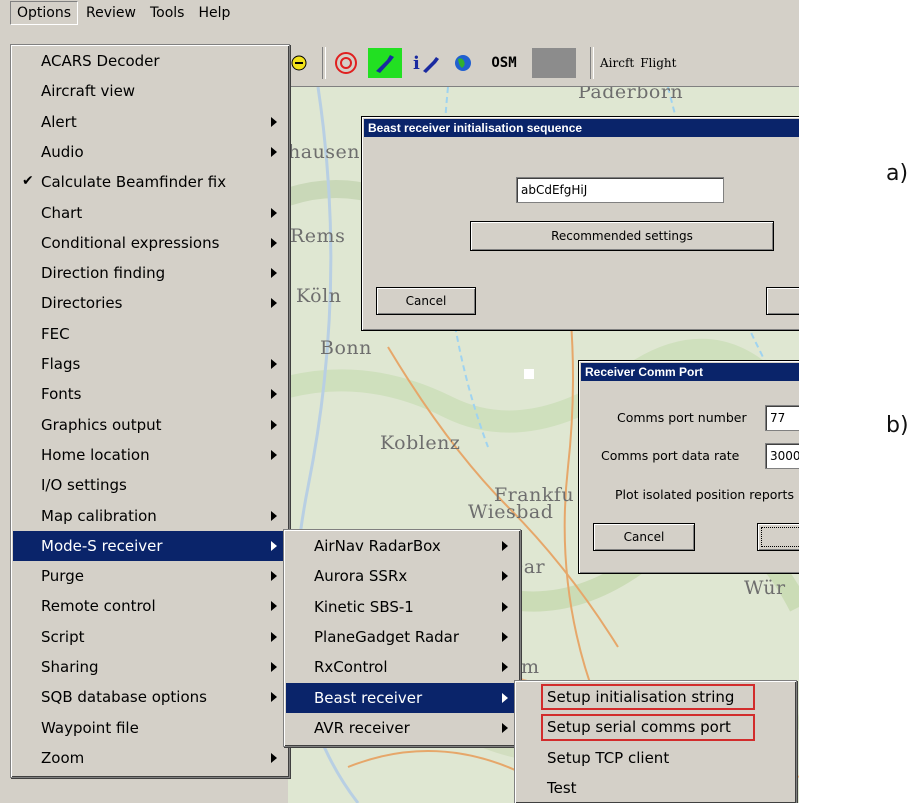 Image resolution: width=916 pixels, height=803 pixels. What do you see at coordinates (420, 443) in the screenshot?
I see `map-label: Koblenz` at bounding box center [420, 443].